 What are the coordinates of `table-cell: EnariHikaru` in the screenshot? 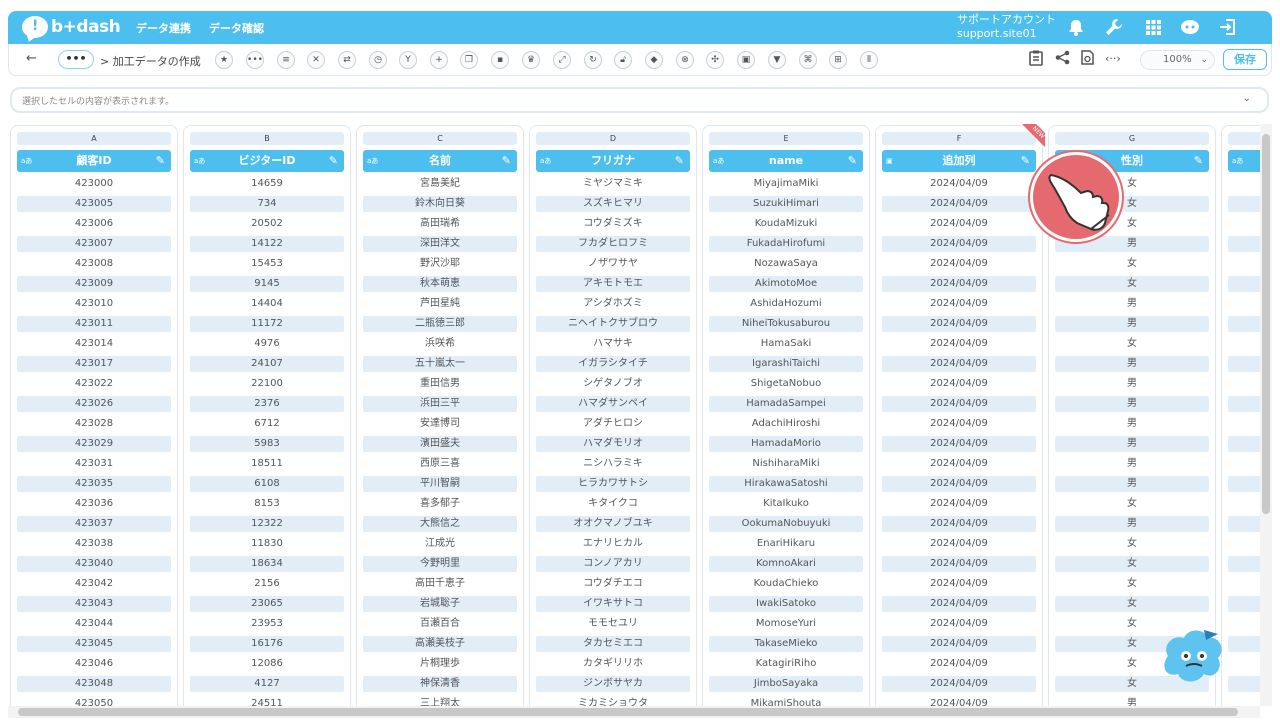 It's located at (786, 544).